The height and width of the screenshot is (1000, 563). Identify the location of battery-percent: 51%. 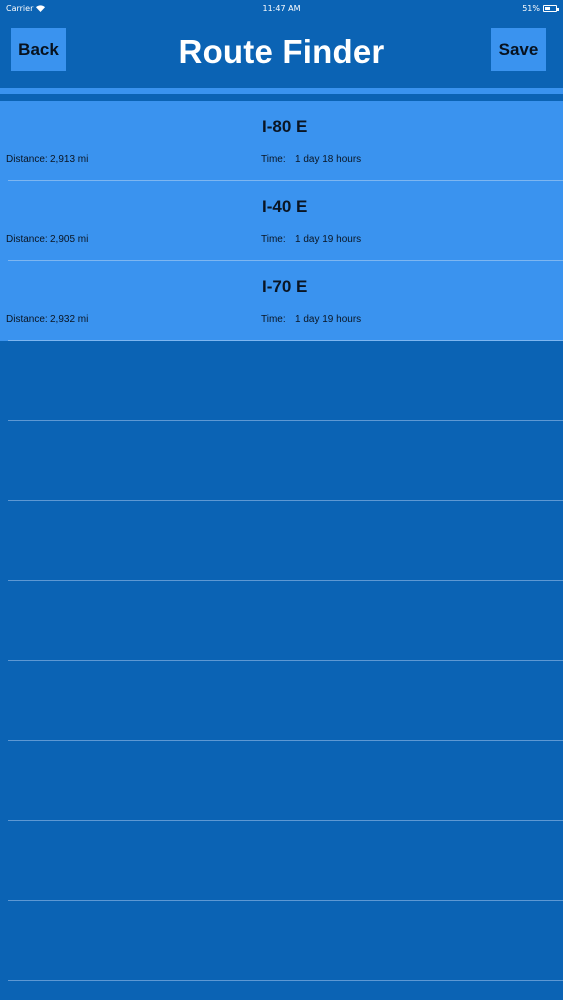
(531, 8).